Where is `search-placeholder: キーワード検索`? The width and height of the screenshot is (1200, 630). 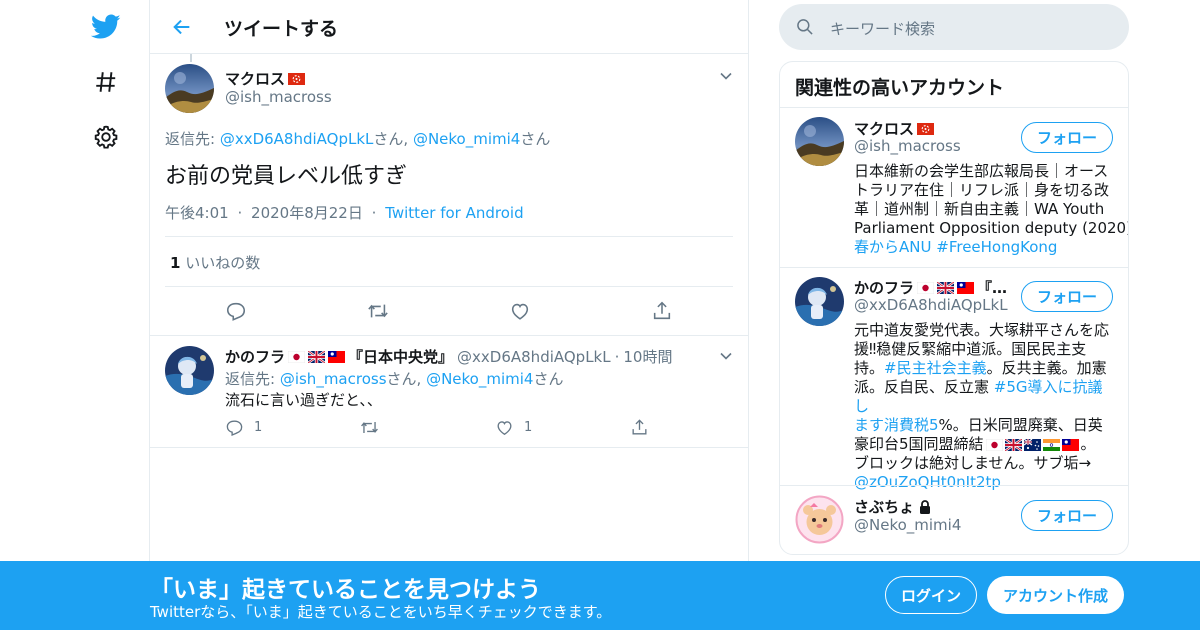 search-placeholder: キーワード検索 is located at coordinates (883, 29).